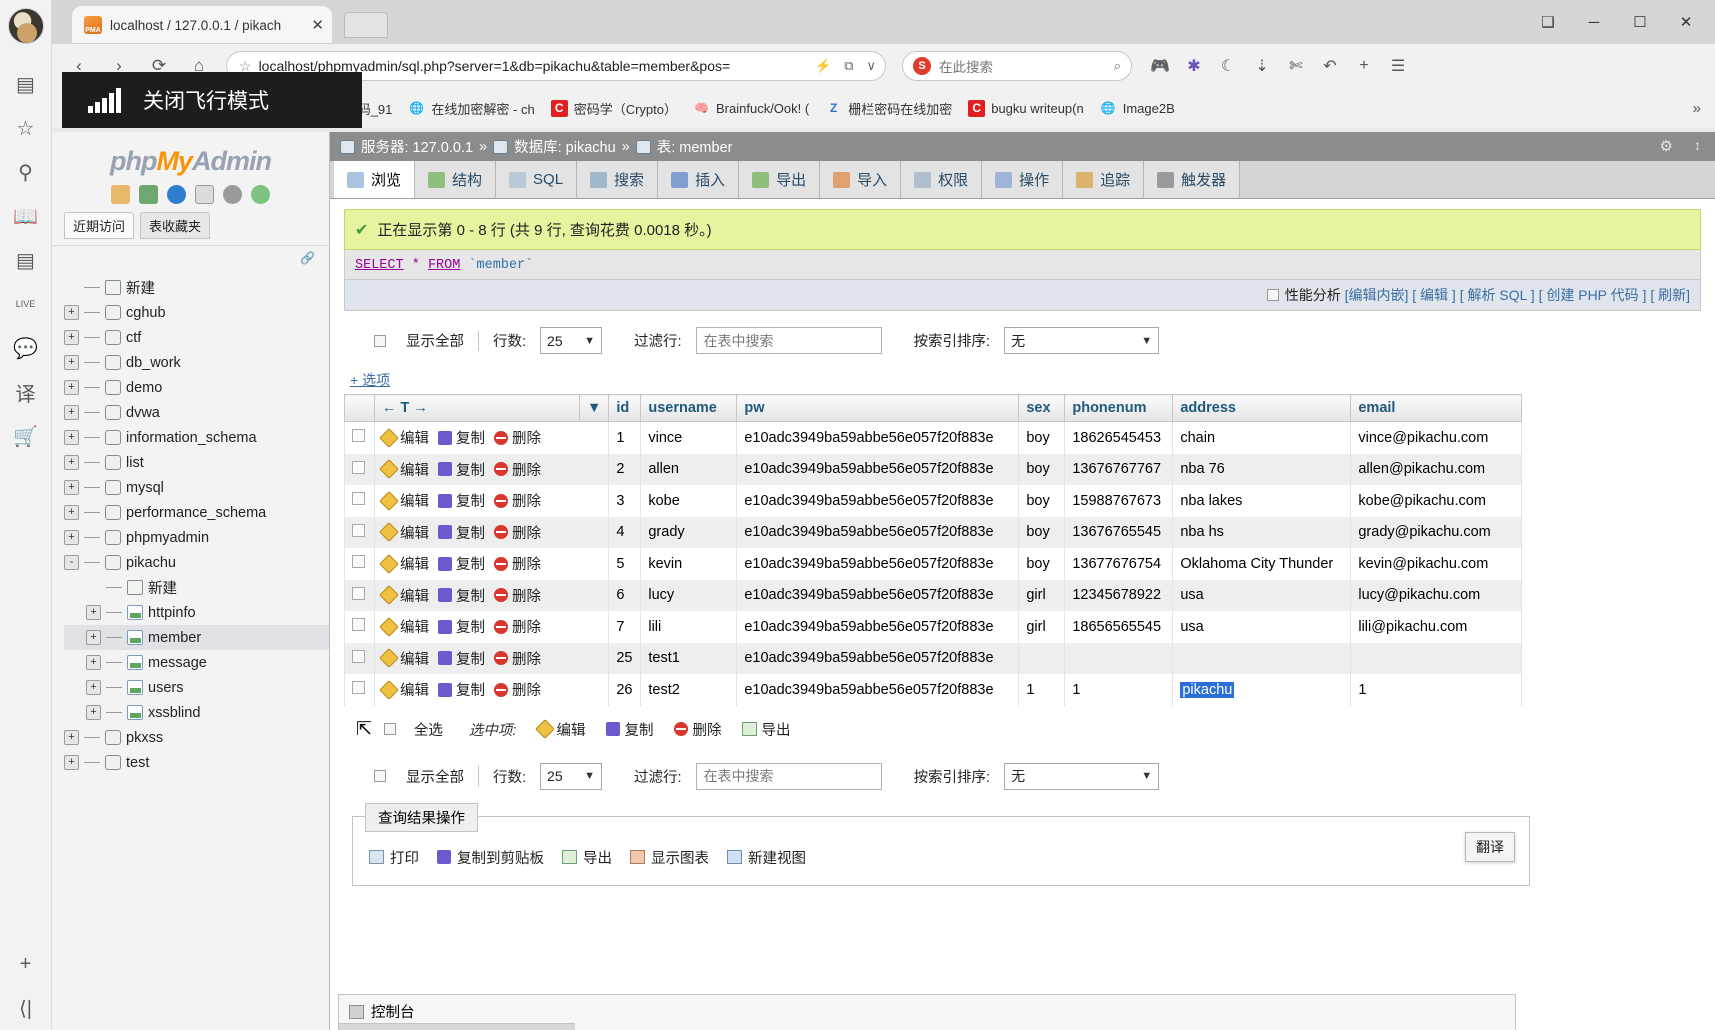  What do you see at coordinates (26, 348) in the screenshot?
I see `chat-icon: 💬` at bounding box center [26, 348].